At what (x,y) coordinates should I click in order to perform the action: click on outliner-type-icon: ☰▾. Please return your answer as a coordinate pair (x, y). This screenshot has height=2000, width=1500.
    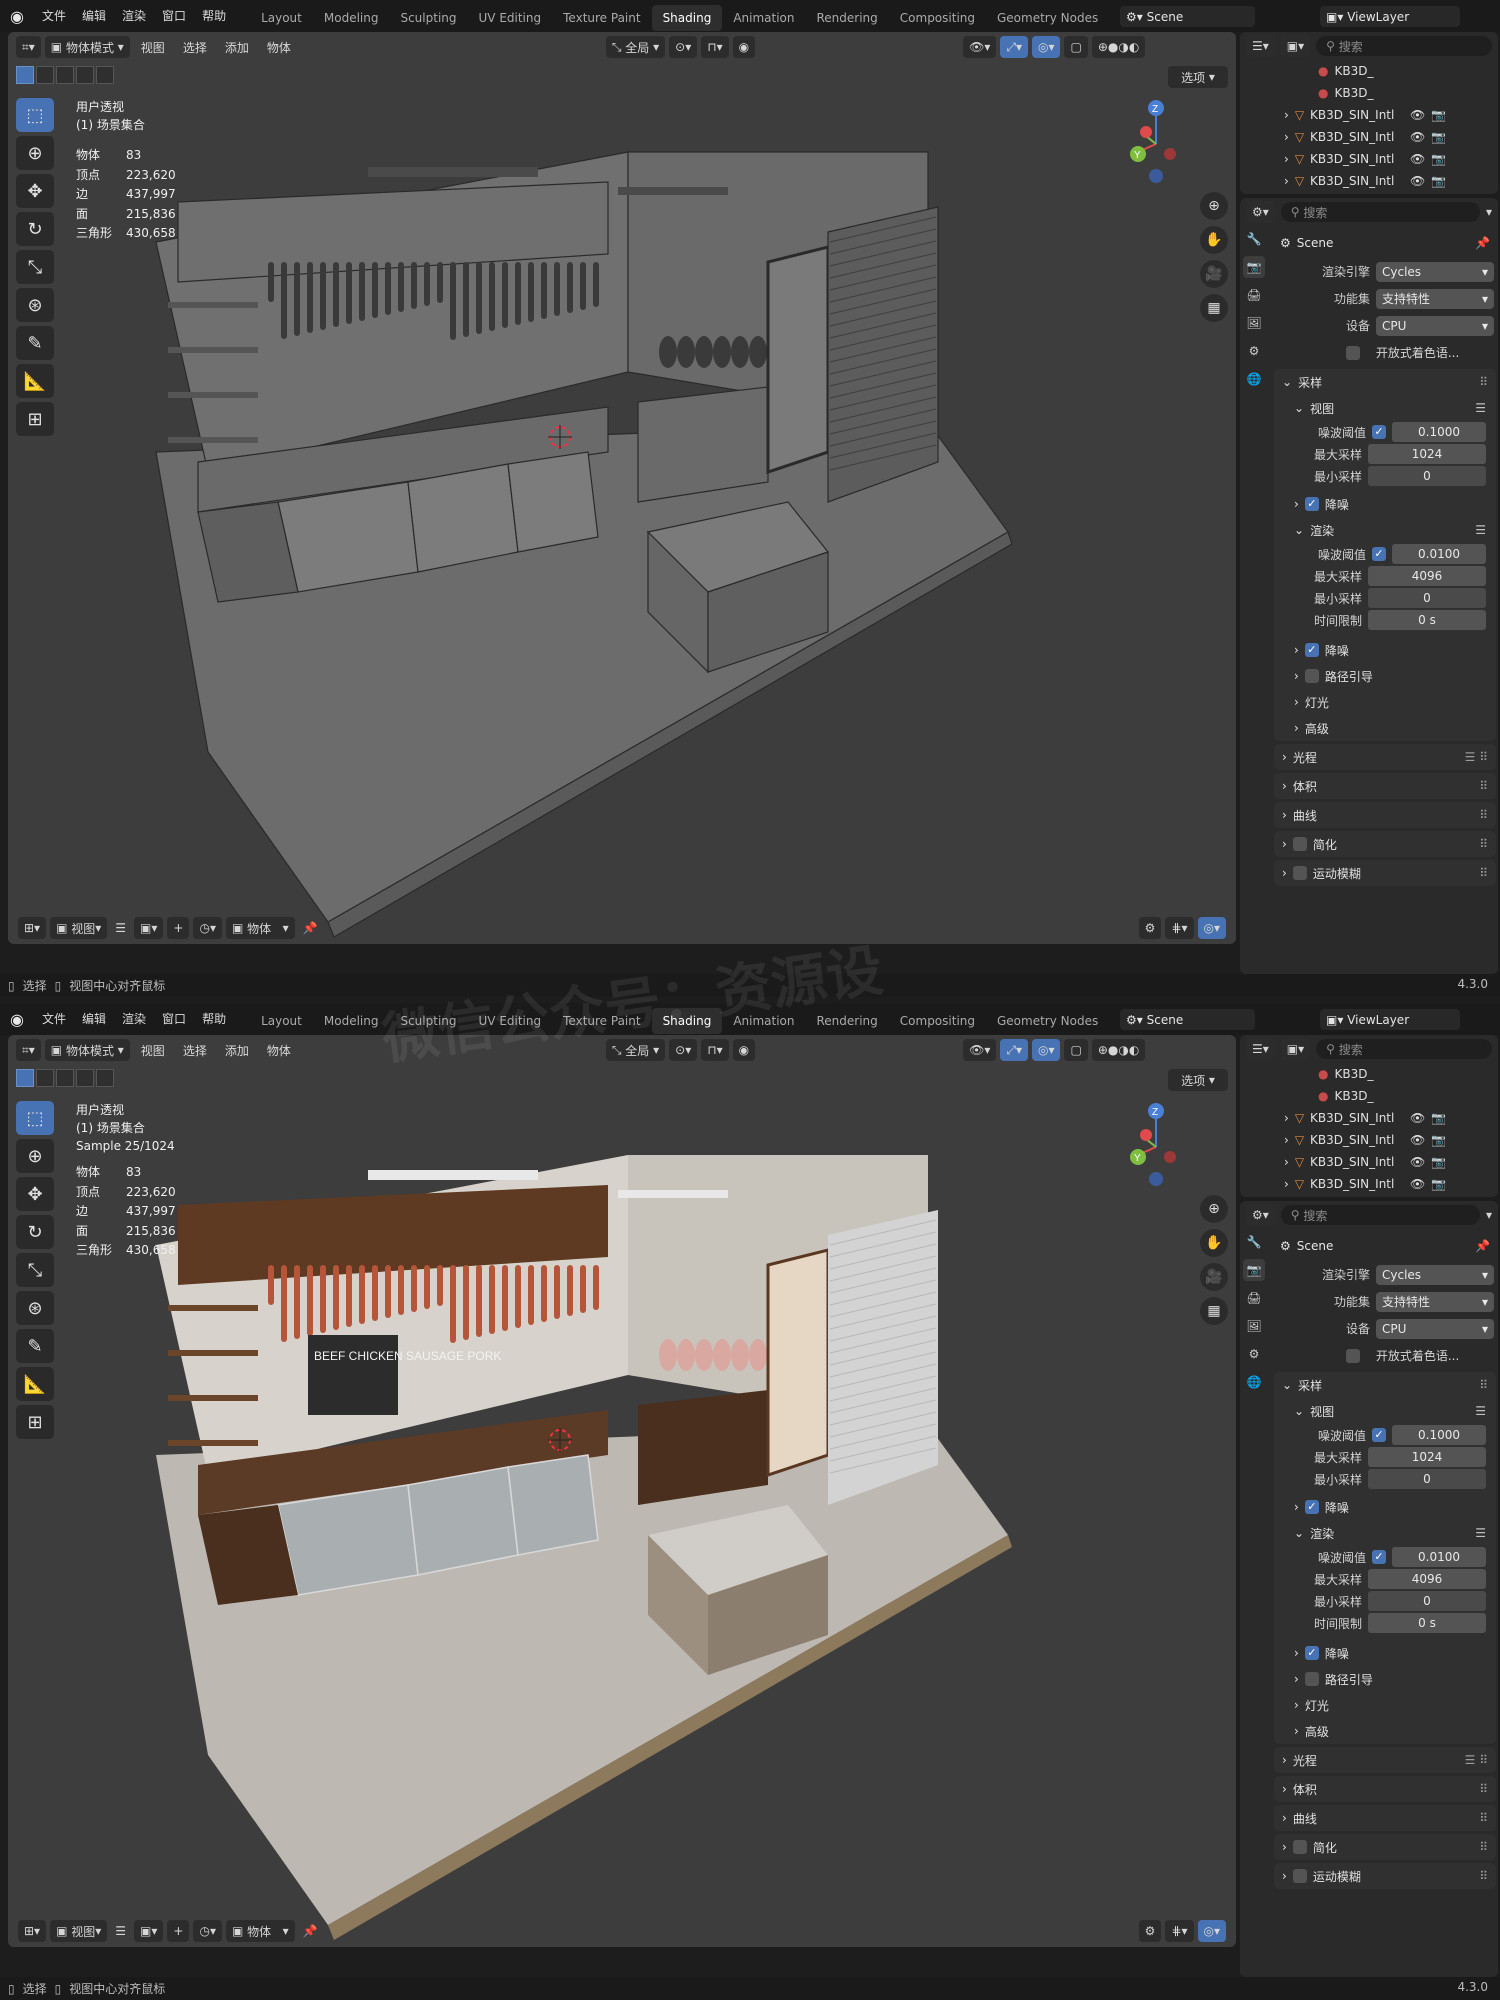
    Looking at the image, I should click on (1260, 1049).